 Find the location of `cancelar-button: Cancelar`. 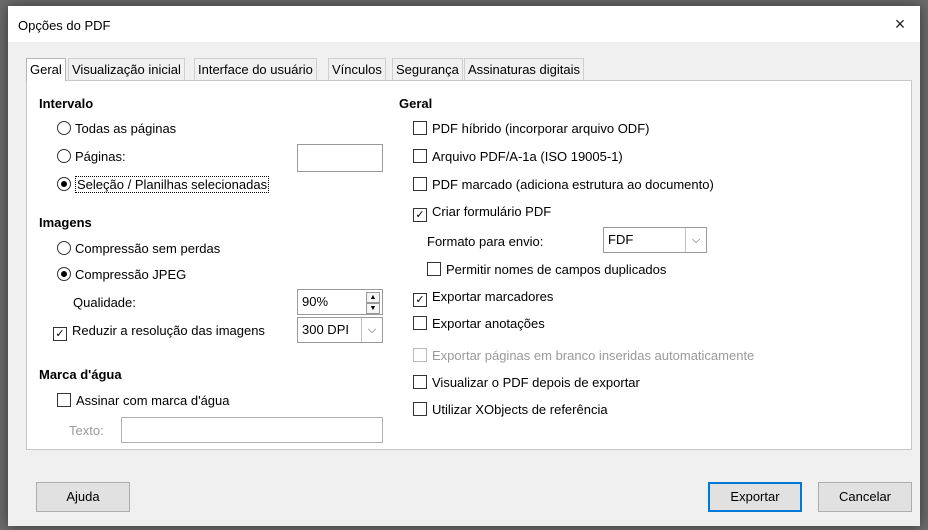

cancelar-button: Cancelar is located at coordinates (865, 497).